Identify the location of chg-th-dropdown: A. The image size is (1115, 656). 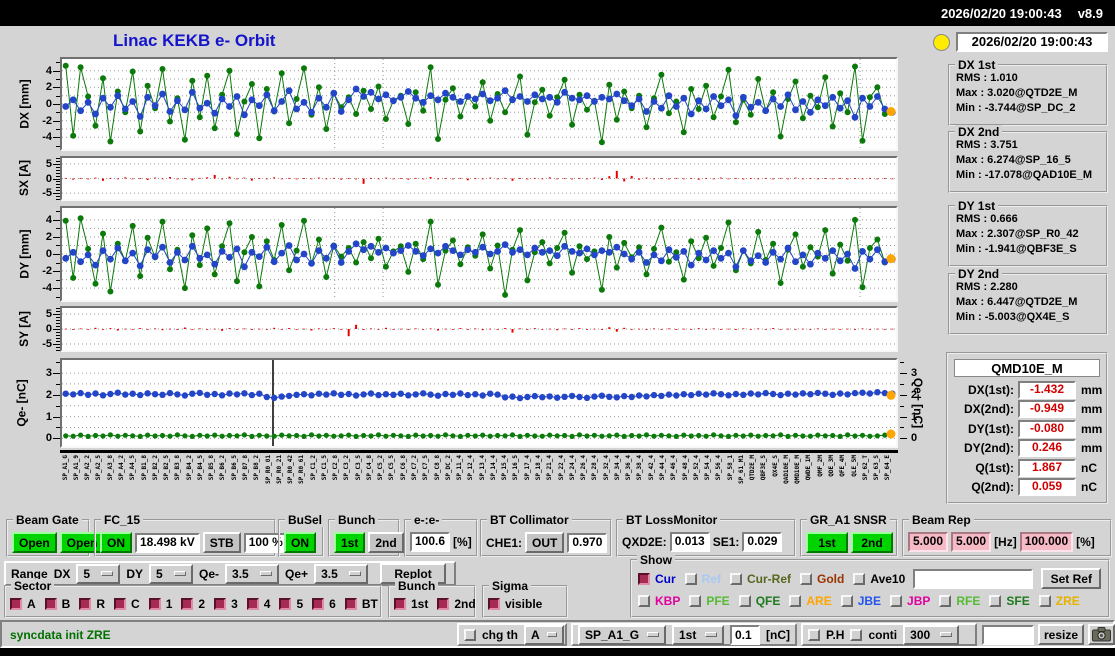
(544, 634).